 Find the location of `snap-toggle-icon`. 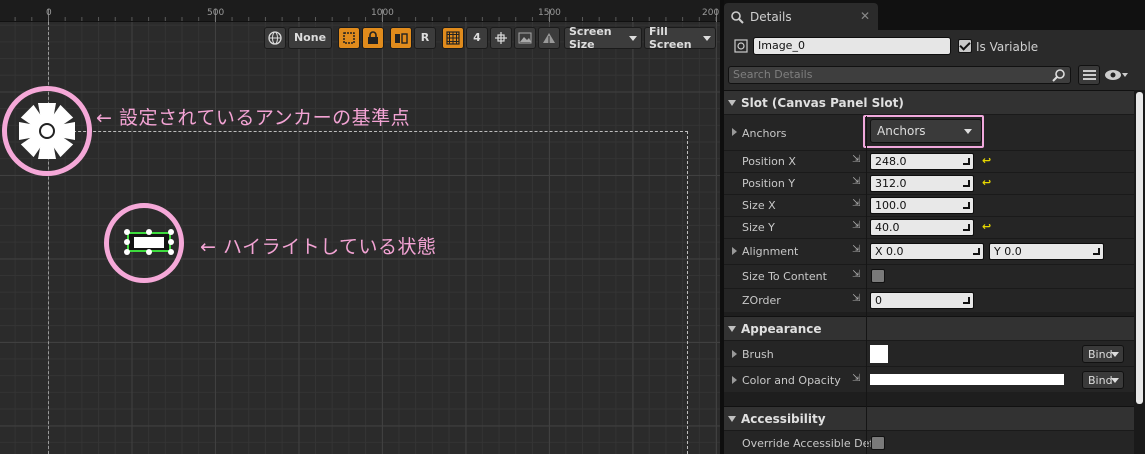

snap-toggle-icon is located at coordinates (401, 37).